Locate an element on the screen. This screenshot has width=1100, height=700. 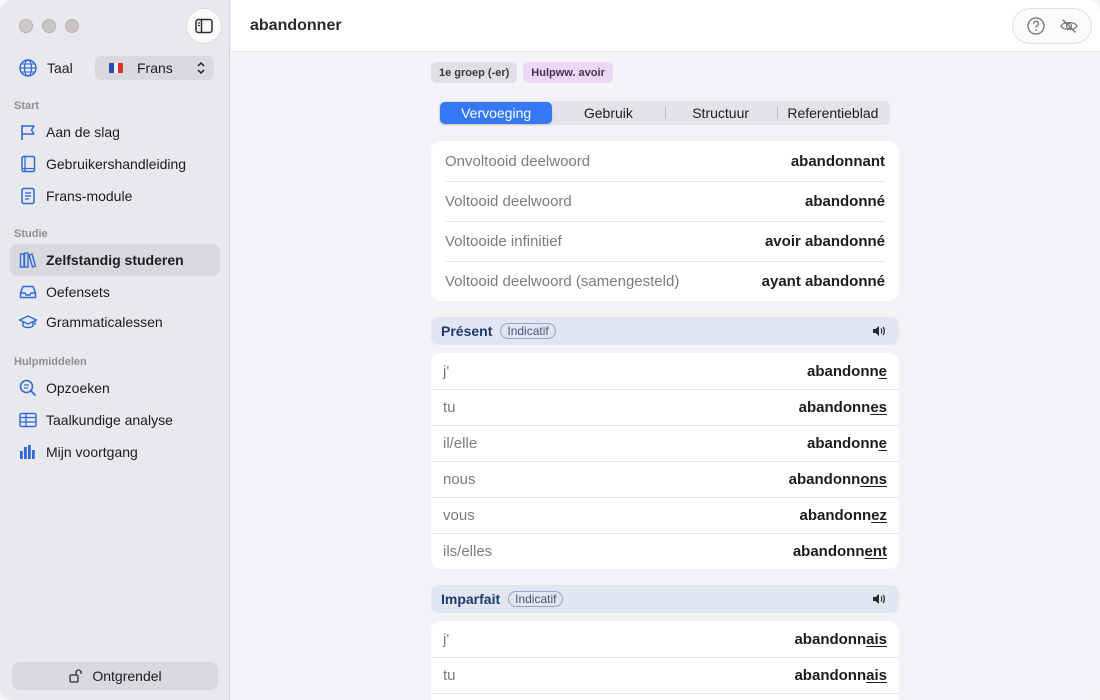
flag-icon is located at coordinates (28, 132).